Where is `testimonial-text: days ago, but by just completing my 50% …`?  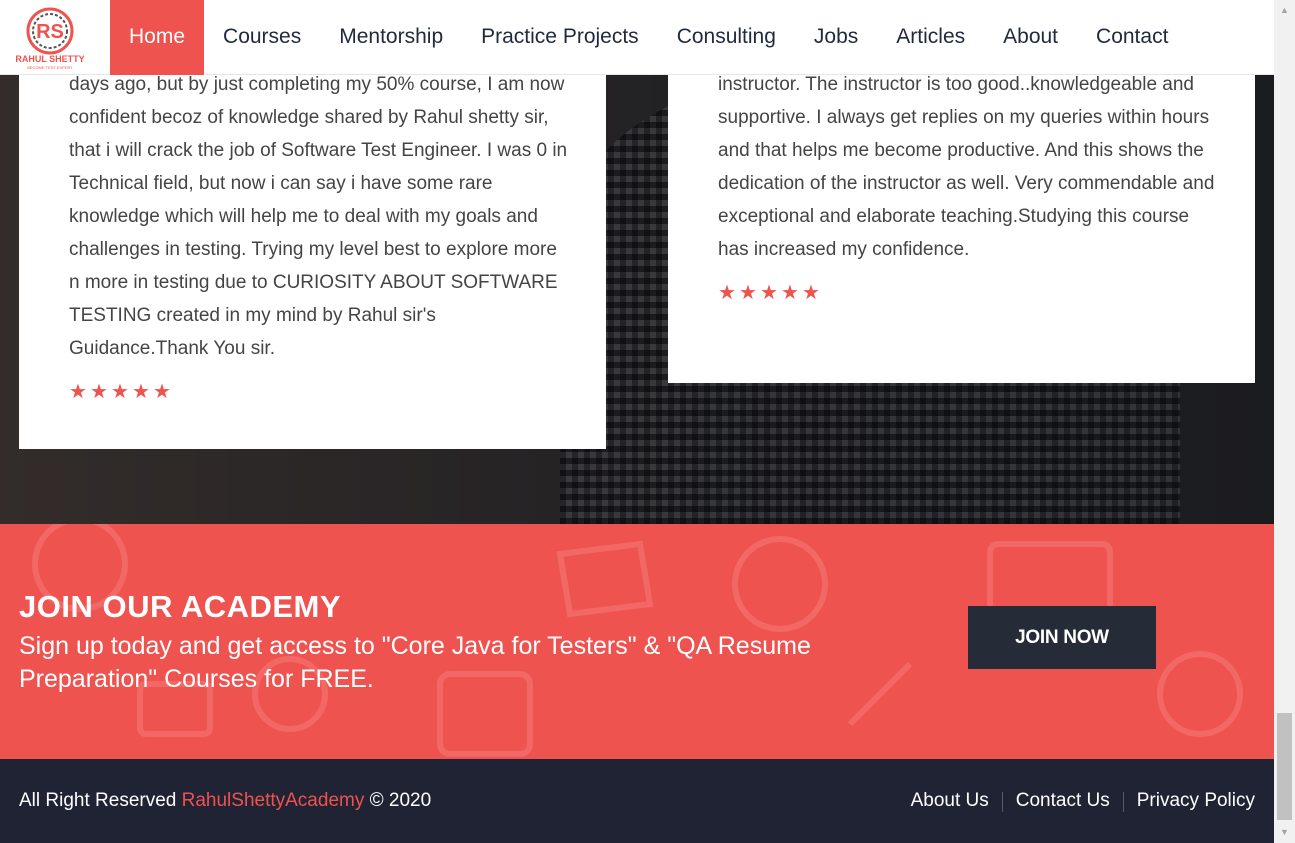
testimonial-text: days ago, but by just completing my 50% … is located at coordinates (318, 216).